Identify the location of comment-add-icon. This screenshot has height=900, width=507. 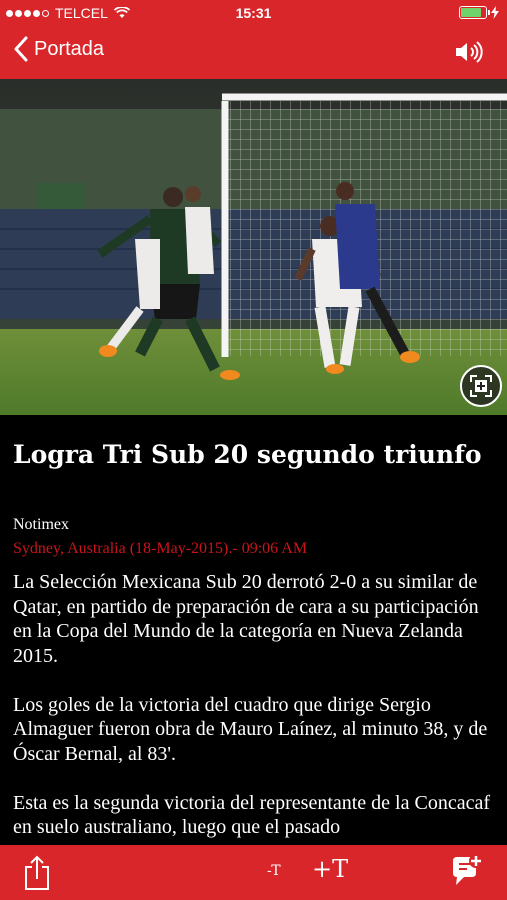
(467, 871).